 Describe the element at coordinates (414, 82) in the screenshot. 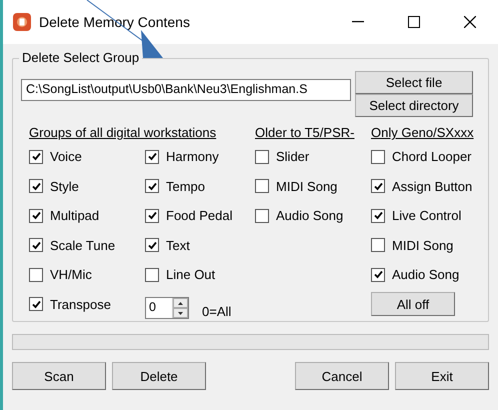

I see `select-file-button: Select file` at that location.